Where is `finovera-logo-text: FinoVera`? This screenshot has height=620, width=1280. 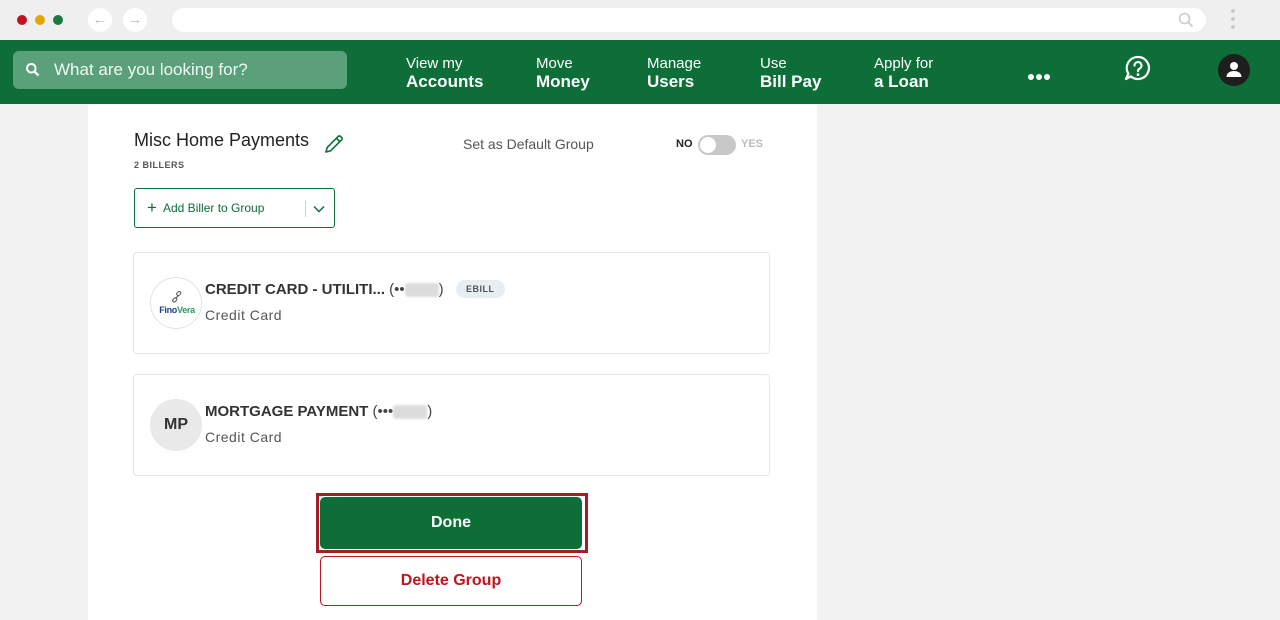
finovera-logo-text: FinoVera is located at coordinates (177, 310).